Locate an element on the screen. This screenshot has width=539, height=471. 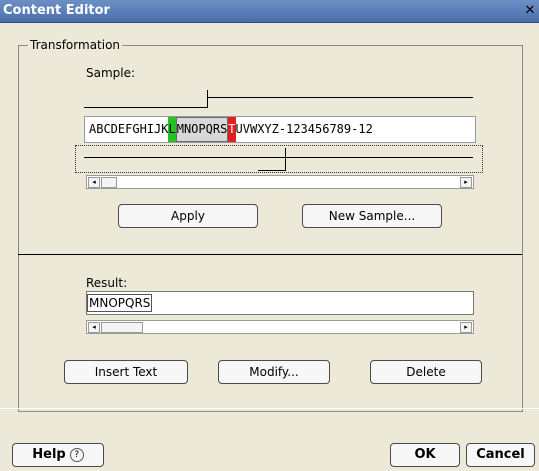
result-label: Result: is located at coordinates (107, 283).